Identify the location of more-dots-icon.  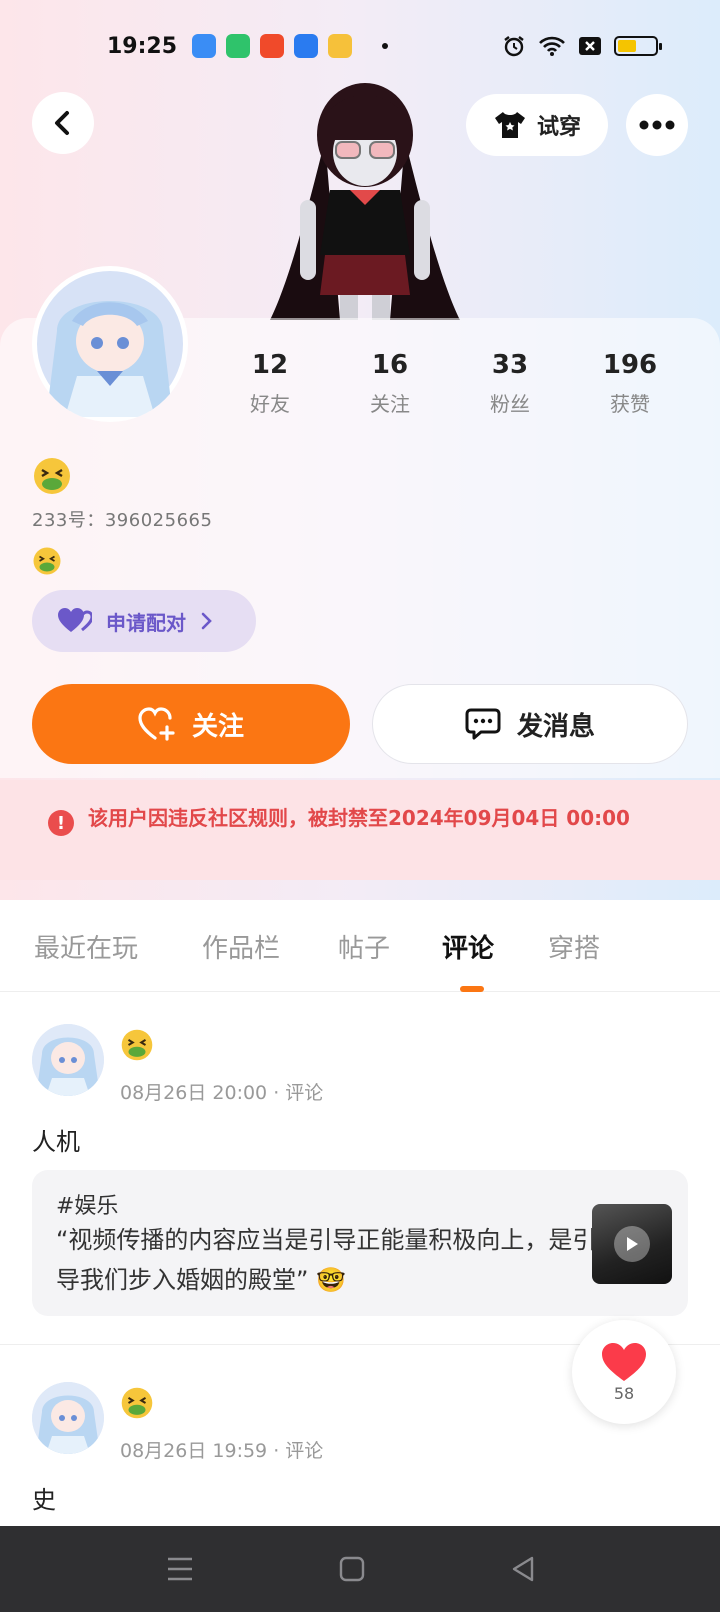
(657, 125).